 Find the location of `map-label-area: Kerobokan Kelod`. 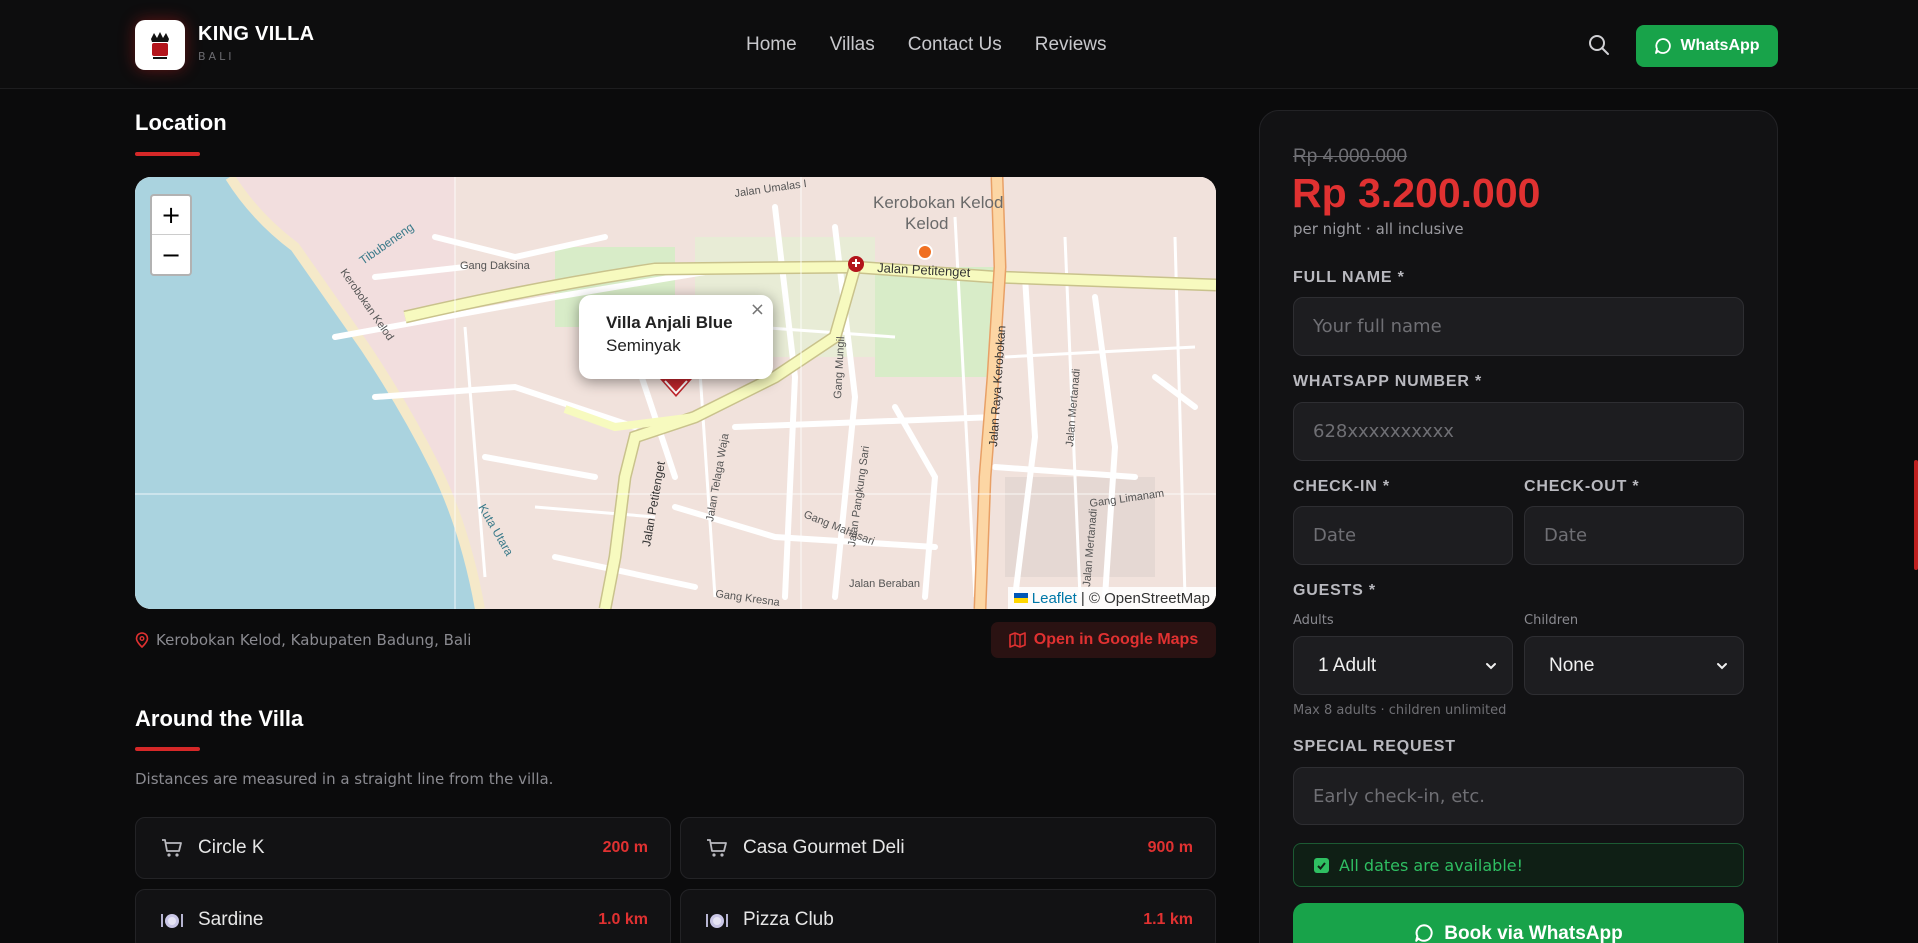

map-label-area: Kerobokan Kelod is located at coordinates (938, 202).